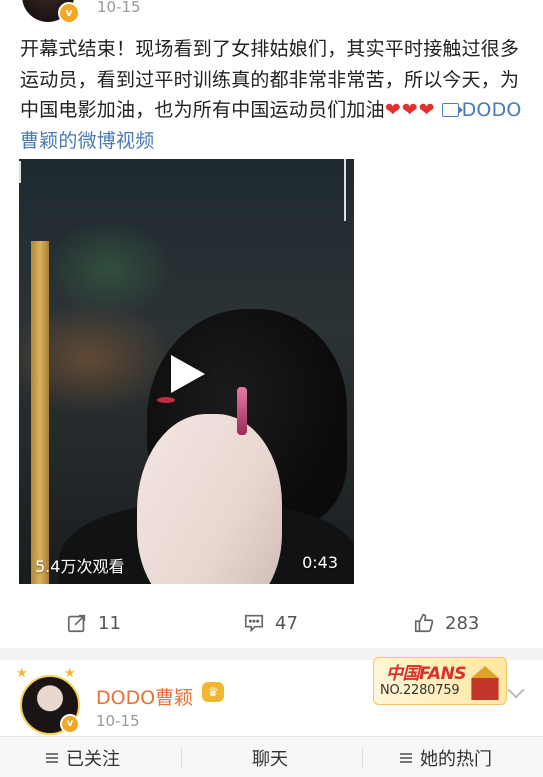 The height and width of the screenshot is (777, 543). What do you see at coordinates (40, 412) in the screenshot?
I see `video-pillar` at bounding box center [40, 412].